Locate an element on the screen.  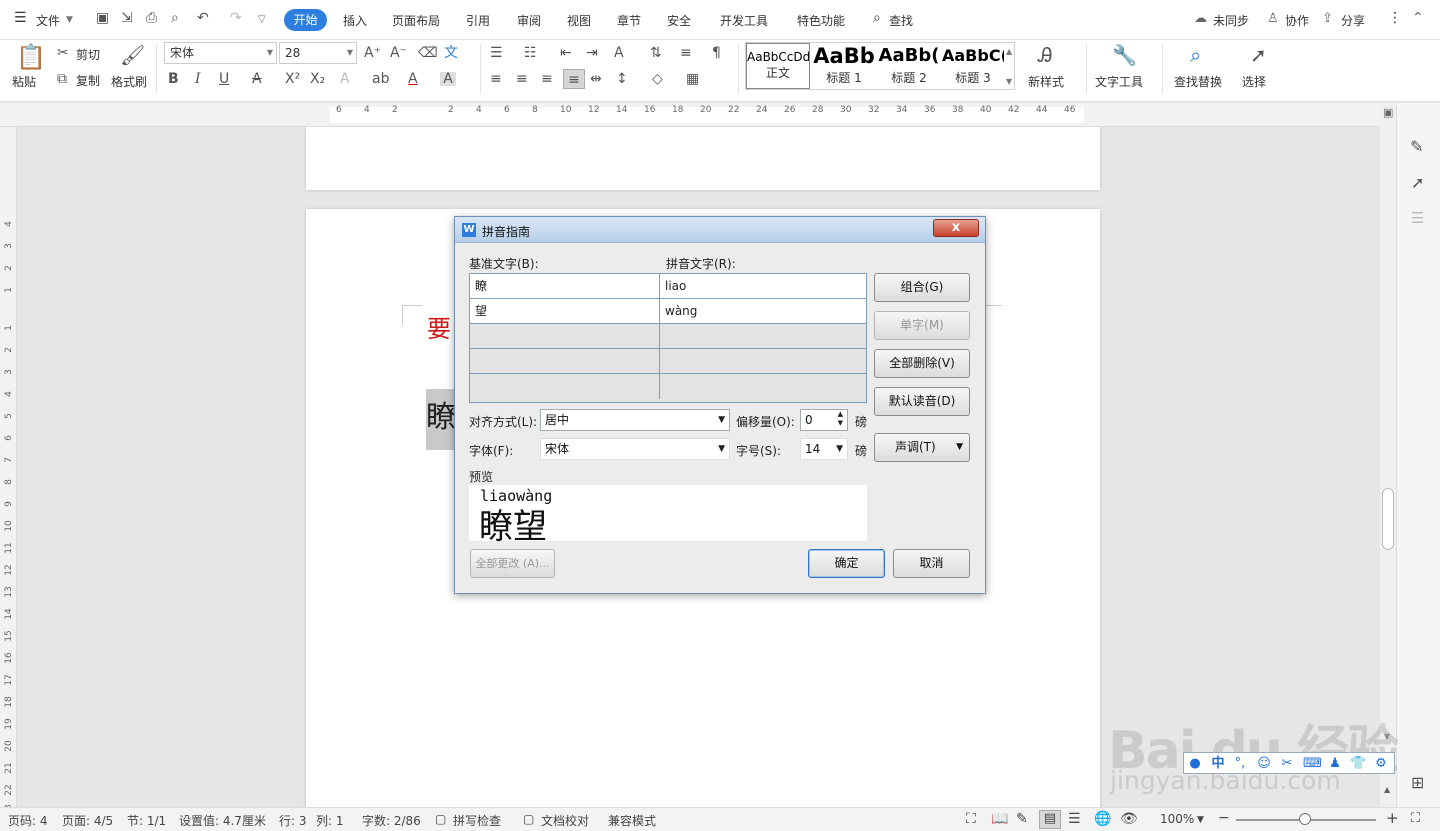
tab-special: 特色功能 is located at coordinates (821, 20).